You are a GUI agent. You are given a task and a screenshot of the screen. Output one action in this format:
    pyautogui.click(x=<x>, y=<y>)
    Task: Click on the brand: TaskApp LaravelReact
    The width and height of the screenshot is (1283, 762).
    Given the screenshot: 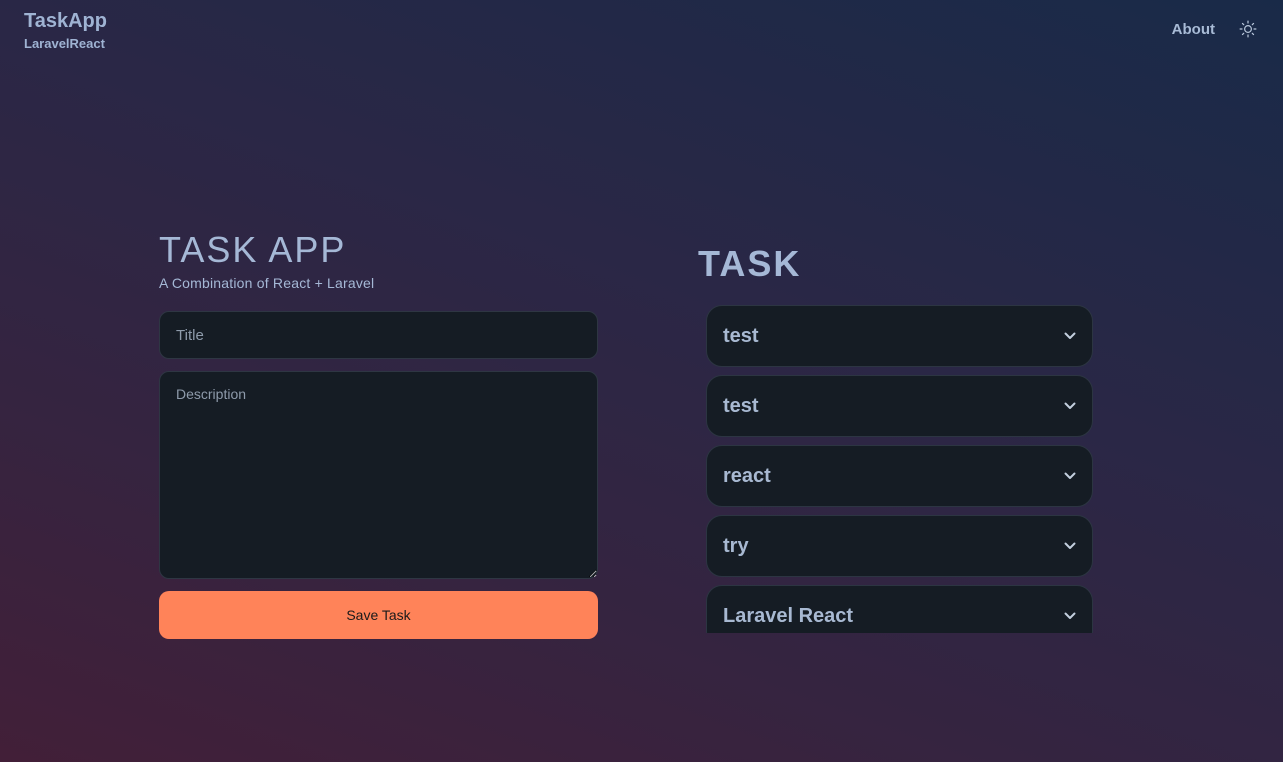 What is the action you would take?
    pyautogui.click(x=65, y=31)
    